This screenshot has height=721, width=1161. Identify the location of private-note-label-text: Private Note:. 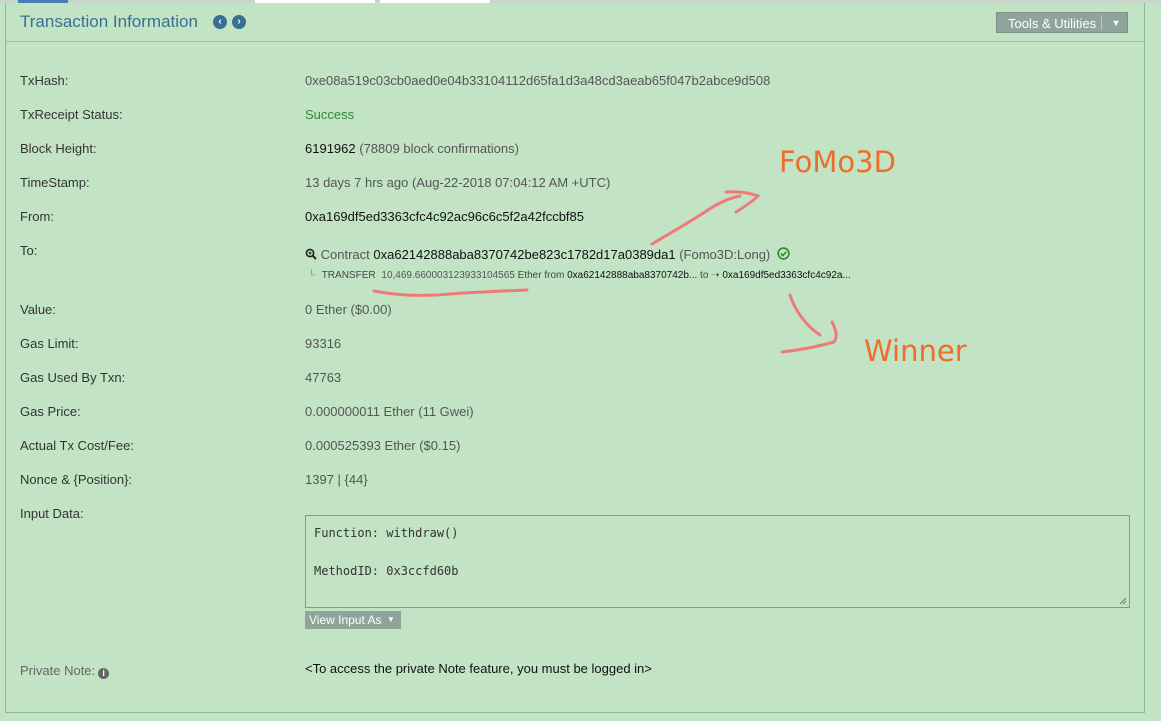
(58, 670).